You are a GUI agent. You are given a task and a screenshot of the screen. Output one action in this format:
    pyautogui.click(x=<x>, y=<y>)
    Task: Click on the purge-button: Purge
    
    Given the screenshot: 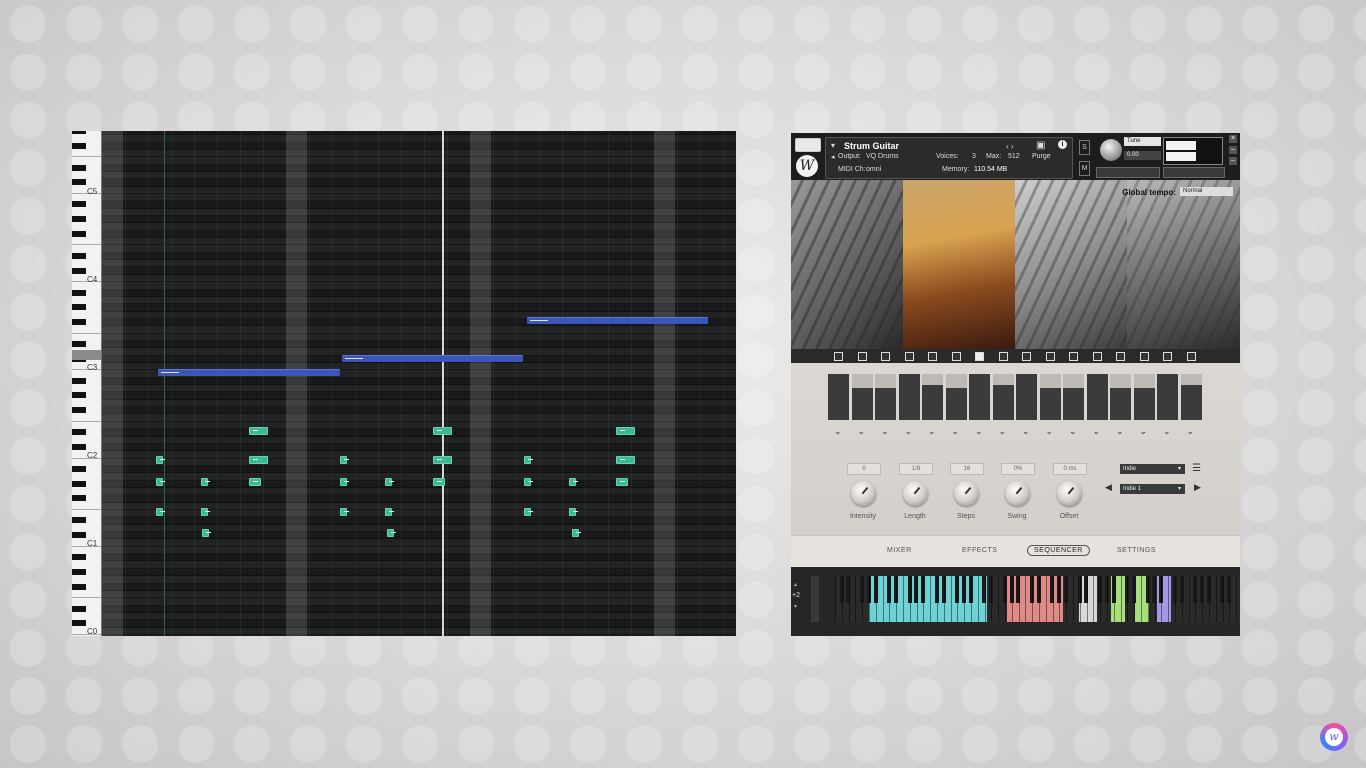 What is the action you would take?
    pyautogui.click(x=1041, y=156)
    